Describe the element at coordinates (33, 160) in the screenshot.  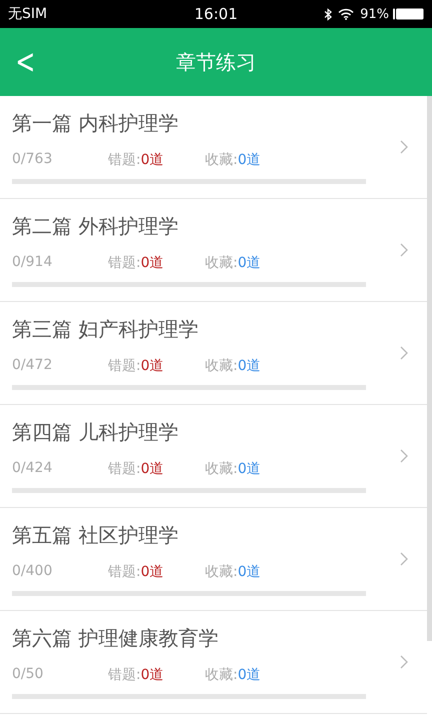
I see `progress-count: 0/763` at that location.